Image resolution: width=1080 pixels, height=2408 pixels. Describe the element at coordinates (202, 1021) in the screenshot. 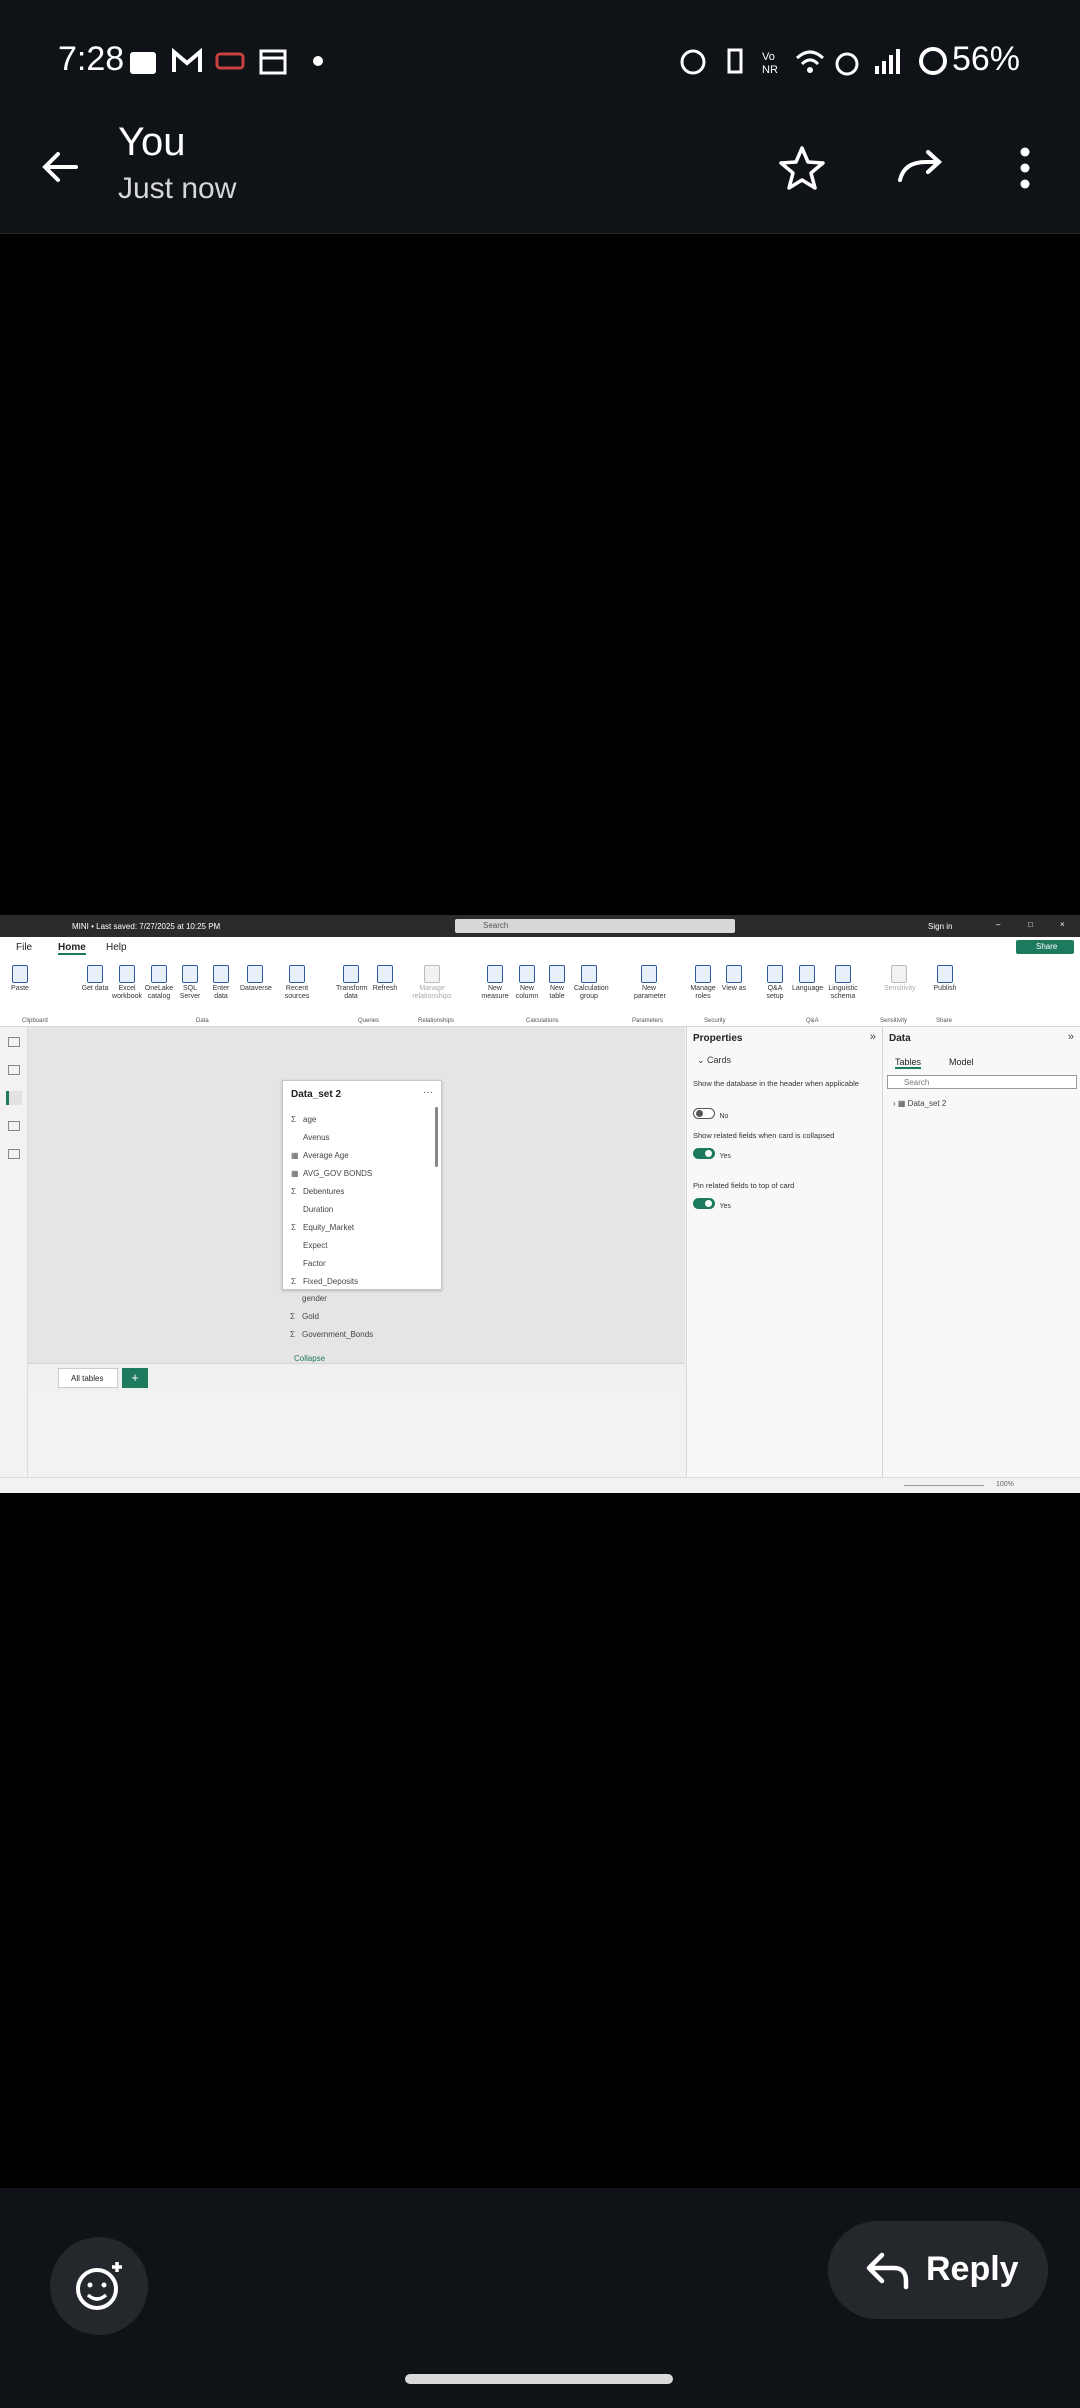

I see `group-data: Data` at that location.